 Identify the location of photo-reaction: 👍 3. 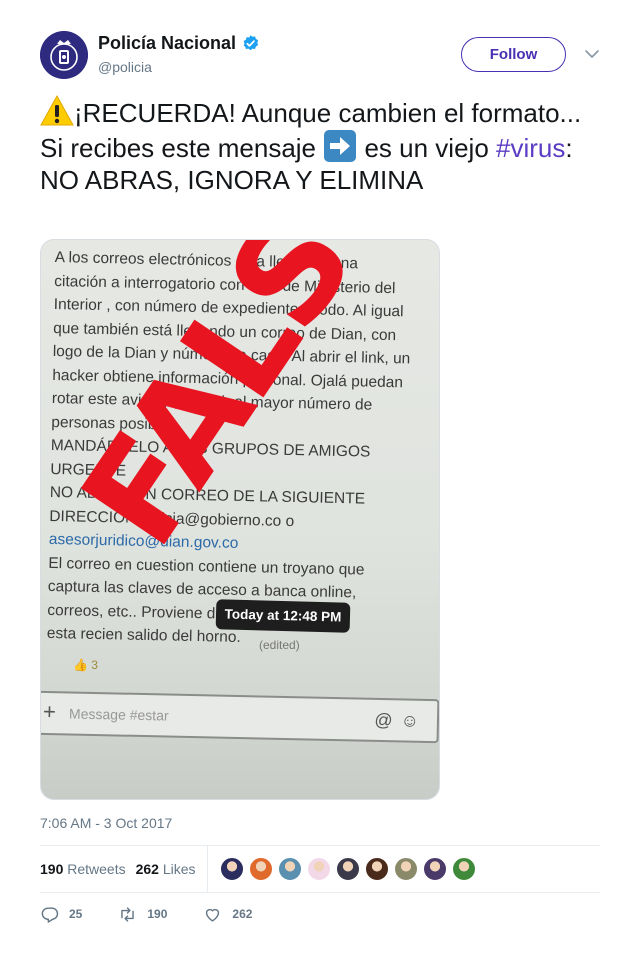
(85, 665).